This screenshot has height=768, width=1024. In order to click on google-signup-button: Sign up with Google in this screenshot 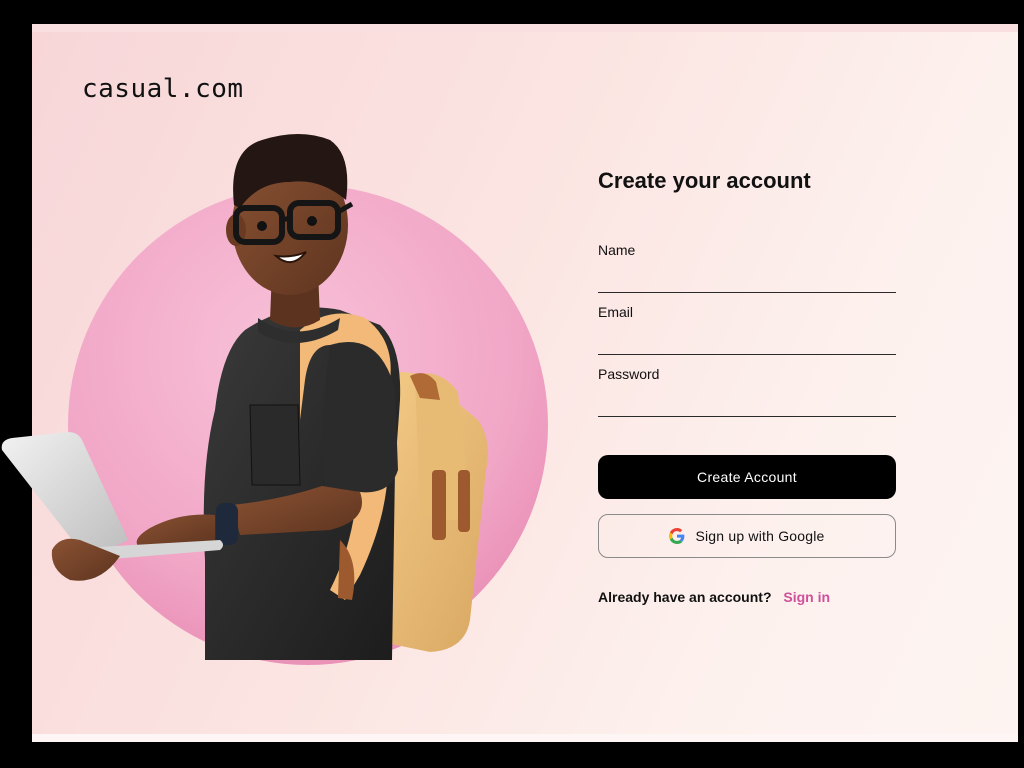, I will do `click(747, 536)`.